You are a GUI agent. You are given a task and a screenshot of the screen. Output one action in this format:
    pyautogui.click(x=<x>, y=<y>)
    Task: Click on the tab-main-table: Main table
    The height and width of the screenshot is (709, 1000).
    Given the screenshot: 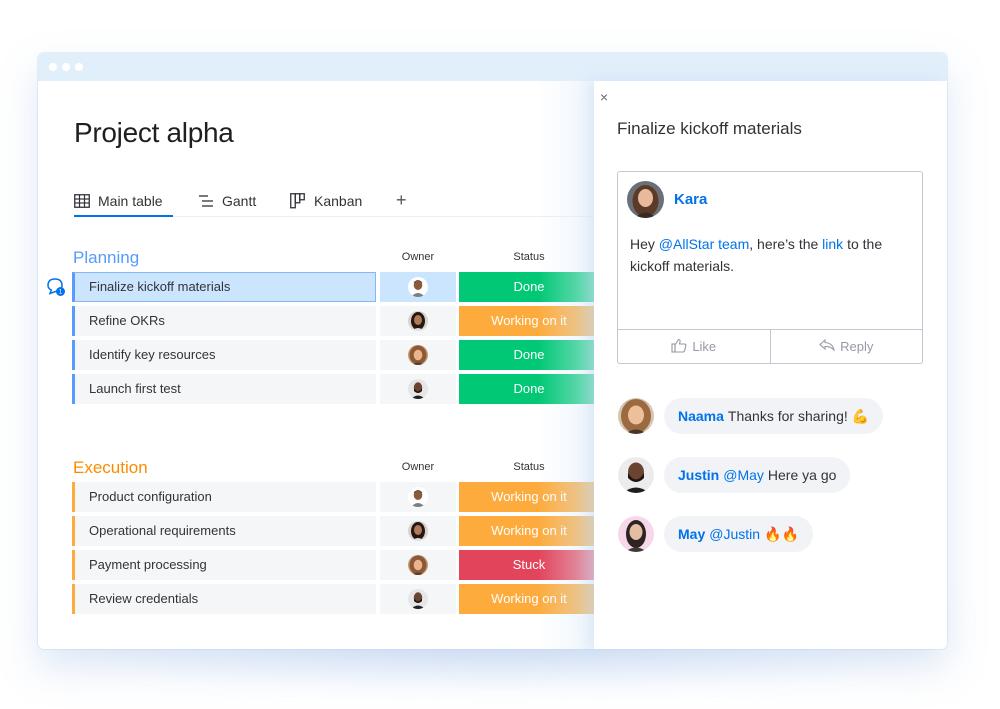 What is the action you would take?
    pyautogui.click(x=118, y=201)
    